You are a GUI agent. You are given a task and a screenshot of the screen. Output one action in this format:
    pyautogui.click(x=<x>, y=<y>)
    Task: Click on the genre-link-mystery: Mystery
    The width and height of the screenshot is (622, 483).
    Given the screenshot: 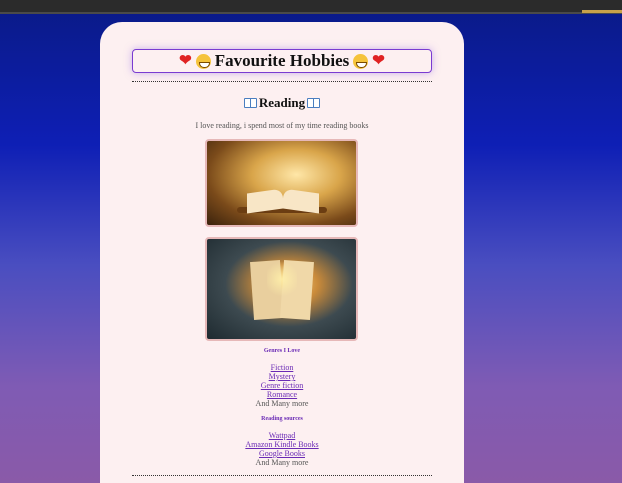 What is the action you would take?
    pyautogui.click(x=282, y=376)
    